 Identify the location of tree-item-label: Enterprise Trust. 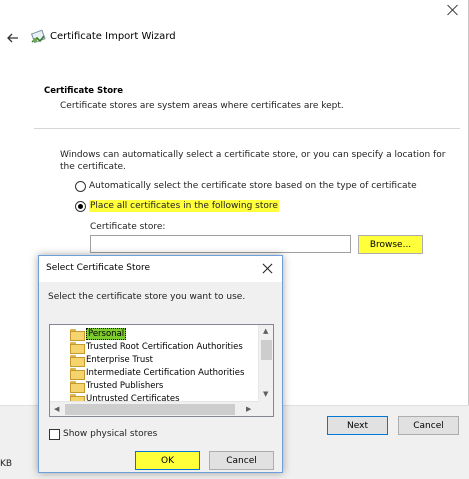
(120, 359).